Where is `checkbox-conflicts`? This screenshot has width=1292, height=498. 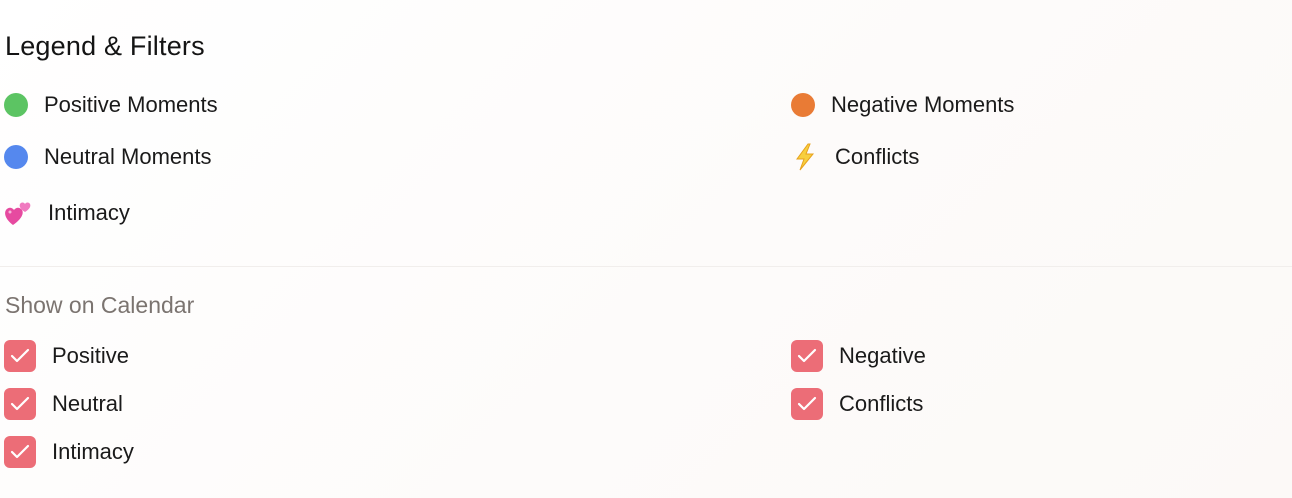 checkbox-conflicts is located at coordinates (807, 404).